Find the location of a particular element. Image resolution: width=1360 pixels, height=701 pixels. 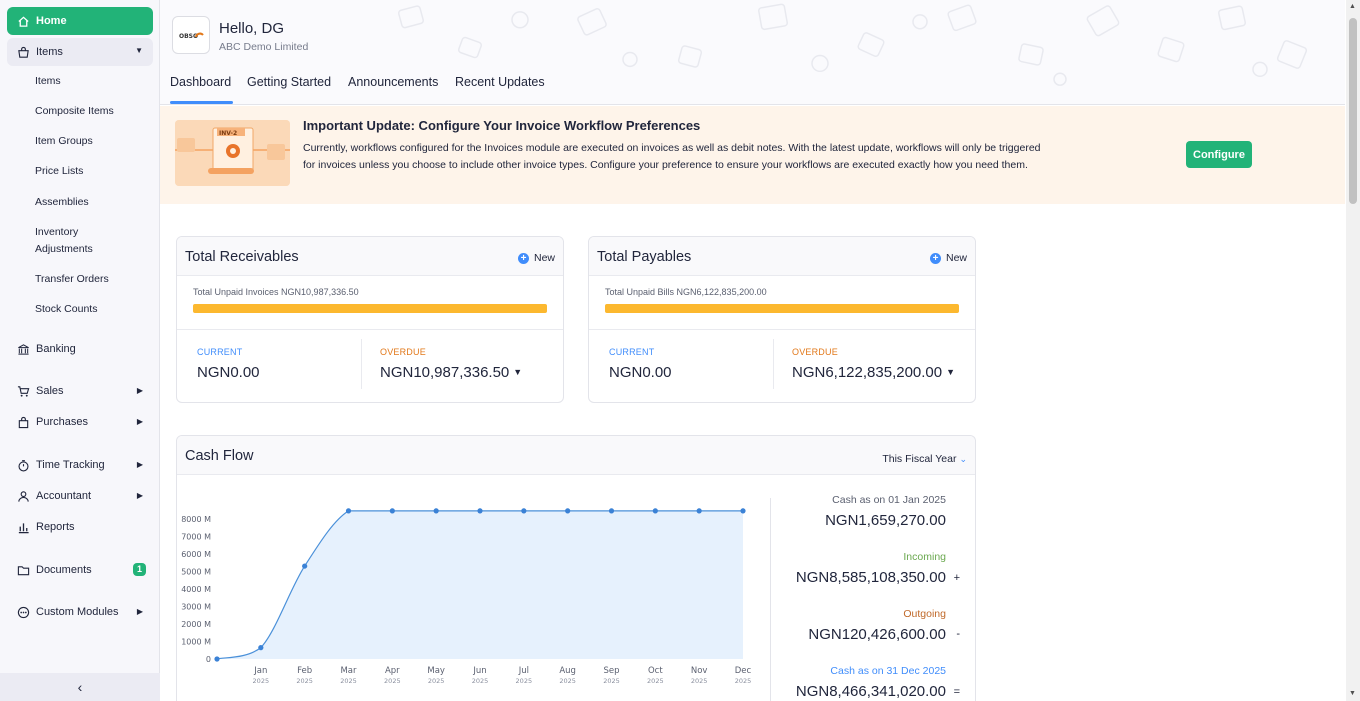

overdue-payables-dropdown: NGN6,122,835,200.00 ▼ is located at coordinates (873, 372).